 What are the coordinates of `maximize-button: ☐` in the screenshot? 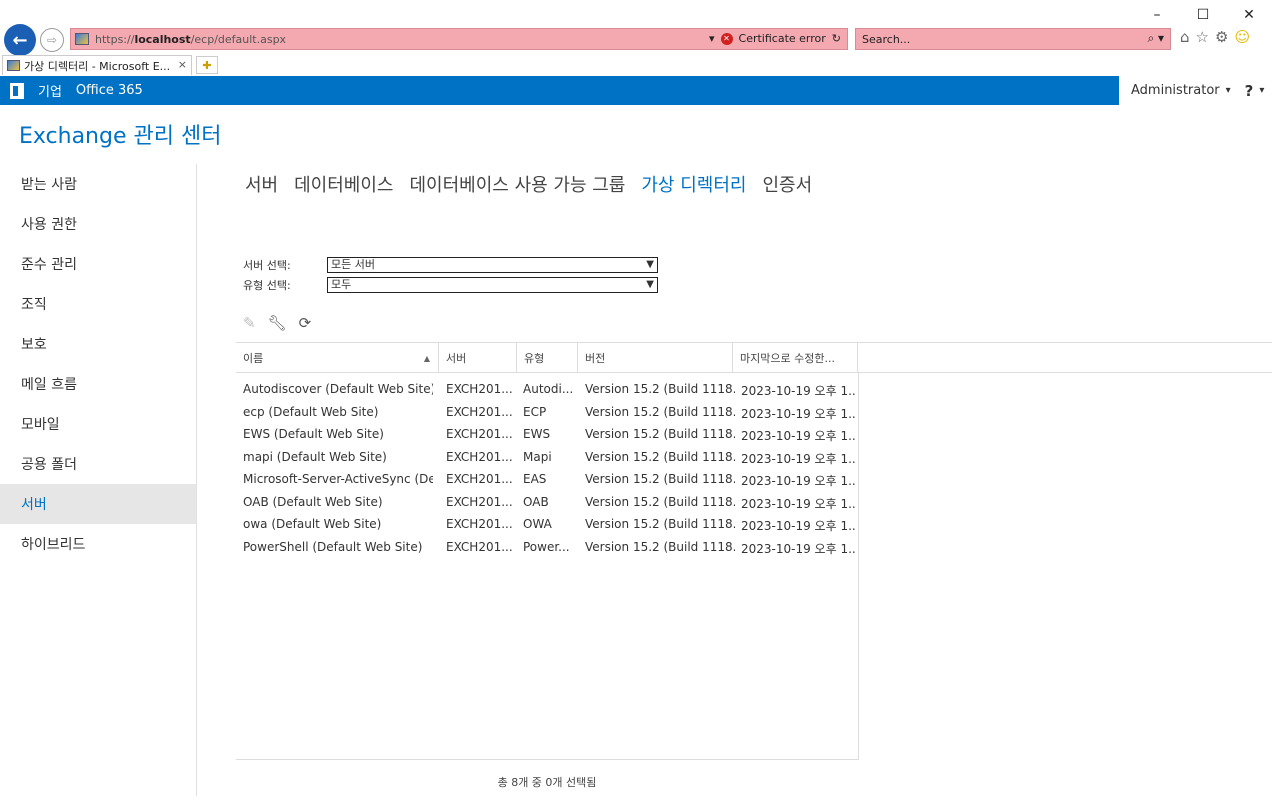 It's located at (1203, 15).